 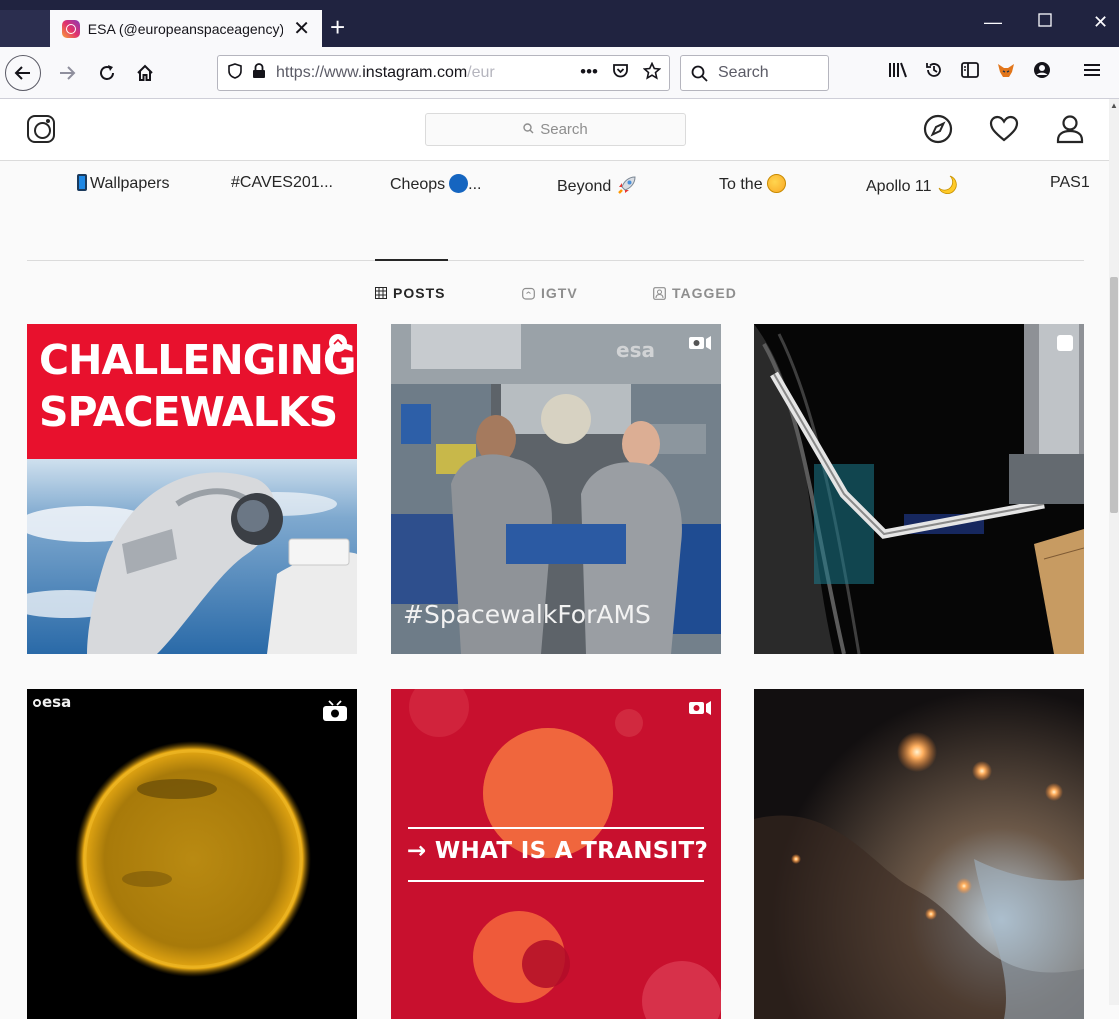 I want to click on highlight-beyond: Beyond, so click(x=597, y=185).